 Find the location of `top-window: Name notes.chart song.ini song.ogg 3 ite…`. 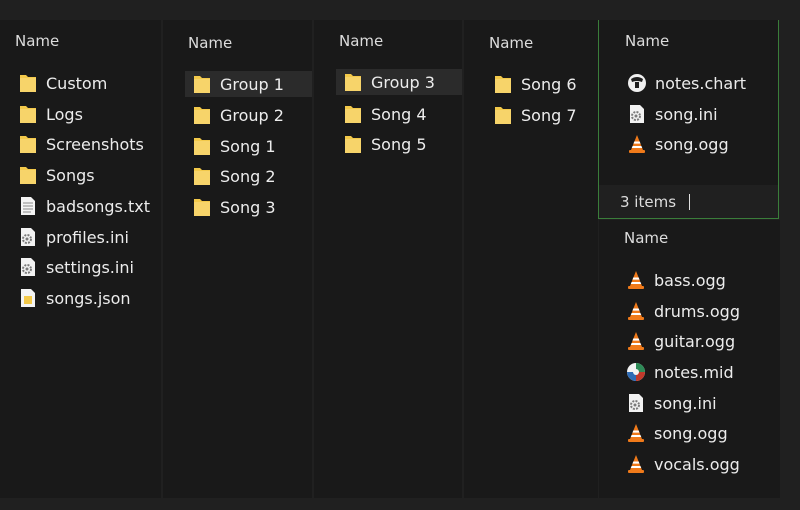

top-window: Name notes.chart song.ini song.ogg 3 ite… is located at coordinates (688, 119).